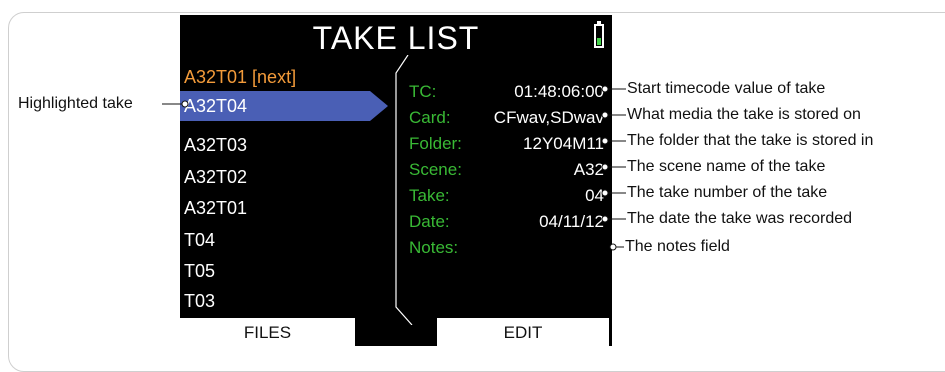  What do you see at coordinates (744, 114) in the screenshot?
I see `annotation-card: What media the take is stored on` at bounding box center [744, 114].